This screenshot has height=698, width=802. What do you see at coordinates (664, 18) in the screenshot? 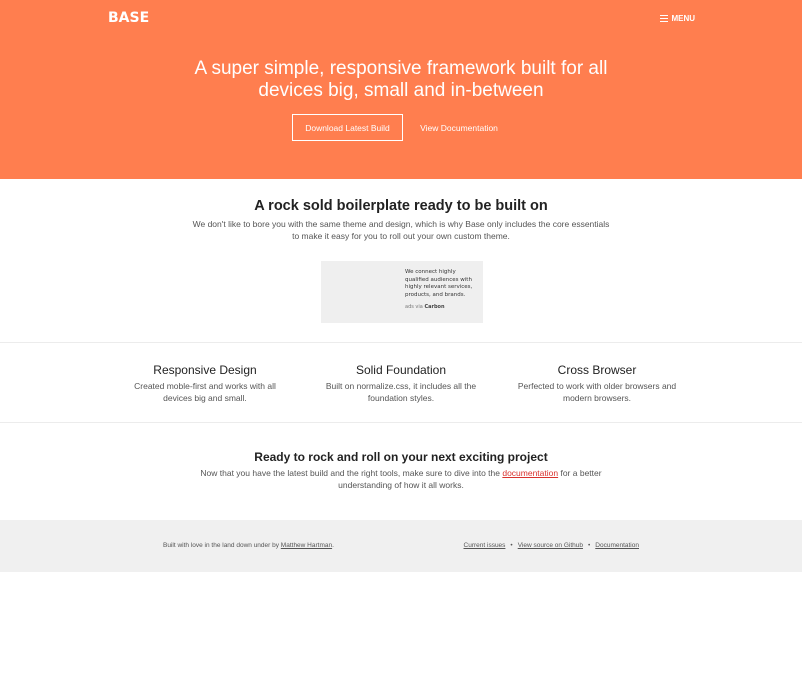
I see `hamburger-icon` at bounding box center [664, 18].